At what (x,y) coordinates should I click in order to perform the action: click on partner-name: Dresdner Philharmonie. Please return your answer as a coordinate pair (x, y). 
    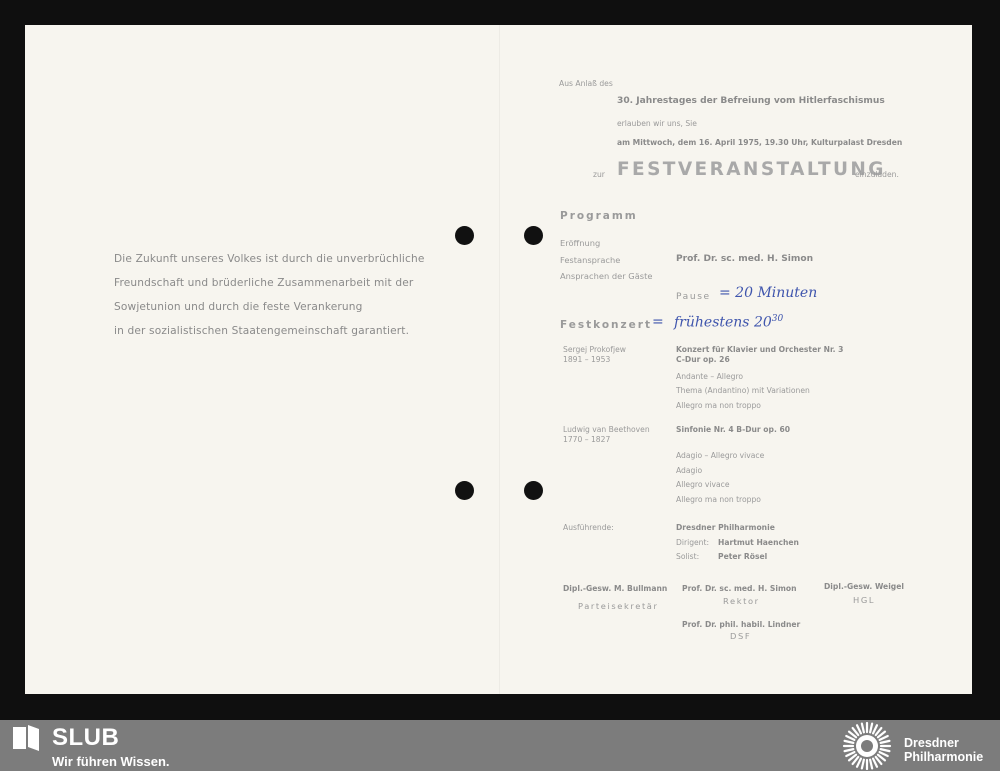
    Looking at the image, I should click on (943, 750).